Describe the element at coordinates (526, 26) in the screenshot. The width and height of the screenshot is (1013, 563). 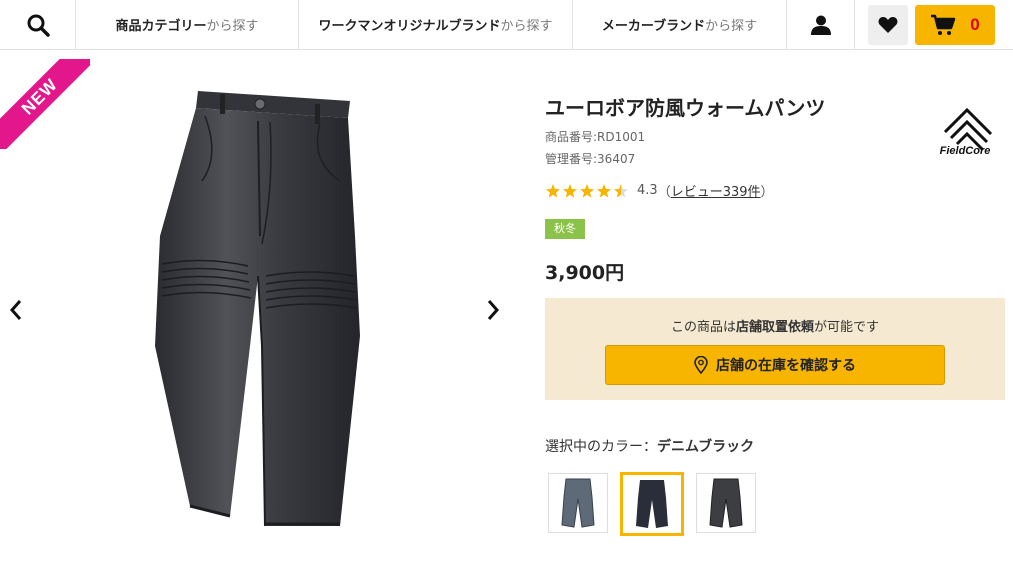
I see `nav-original-brand-suffix: から探す` at that location.